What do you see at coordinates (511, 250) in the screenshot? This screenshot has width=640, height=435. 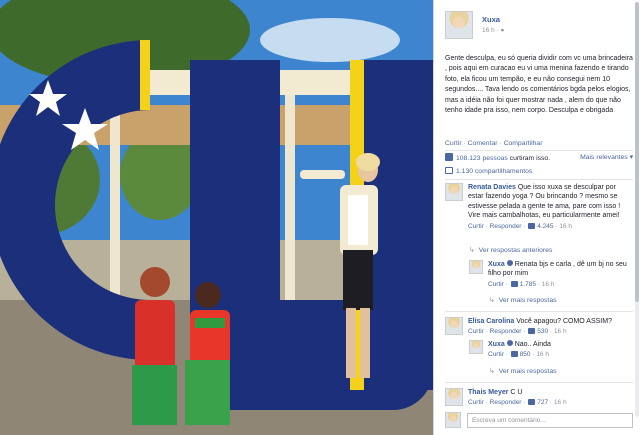 I see `previous-replies-link: Ver respostas anteriores` at bounding box center [511, 250].